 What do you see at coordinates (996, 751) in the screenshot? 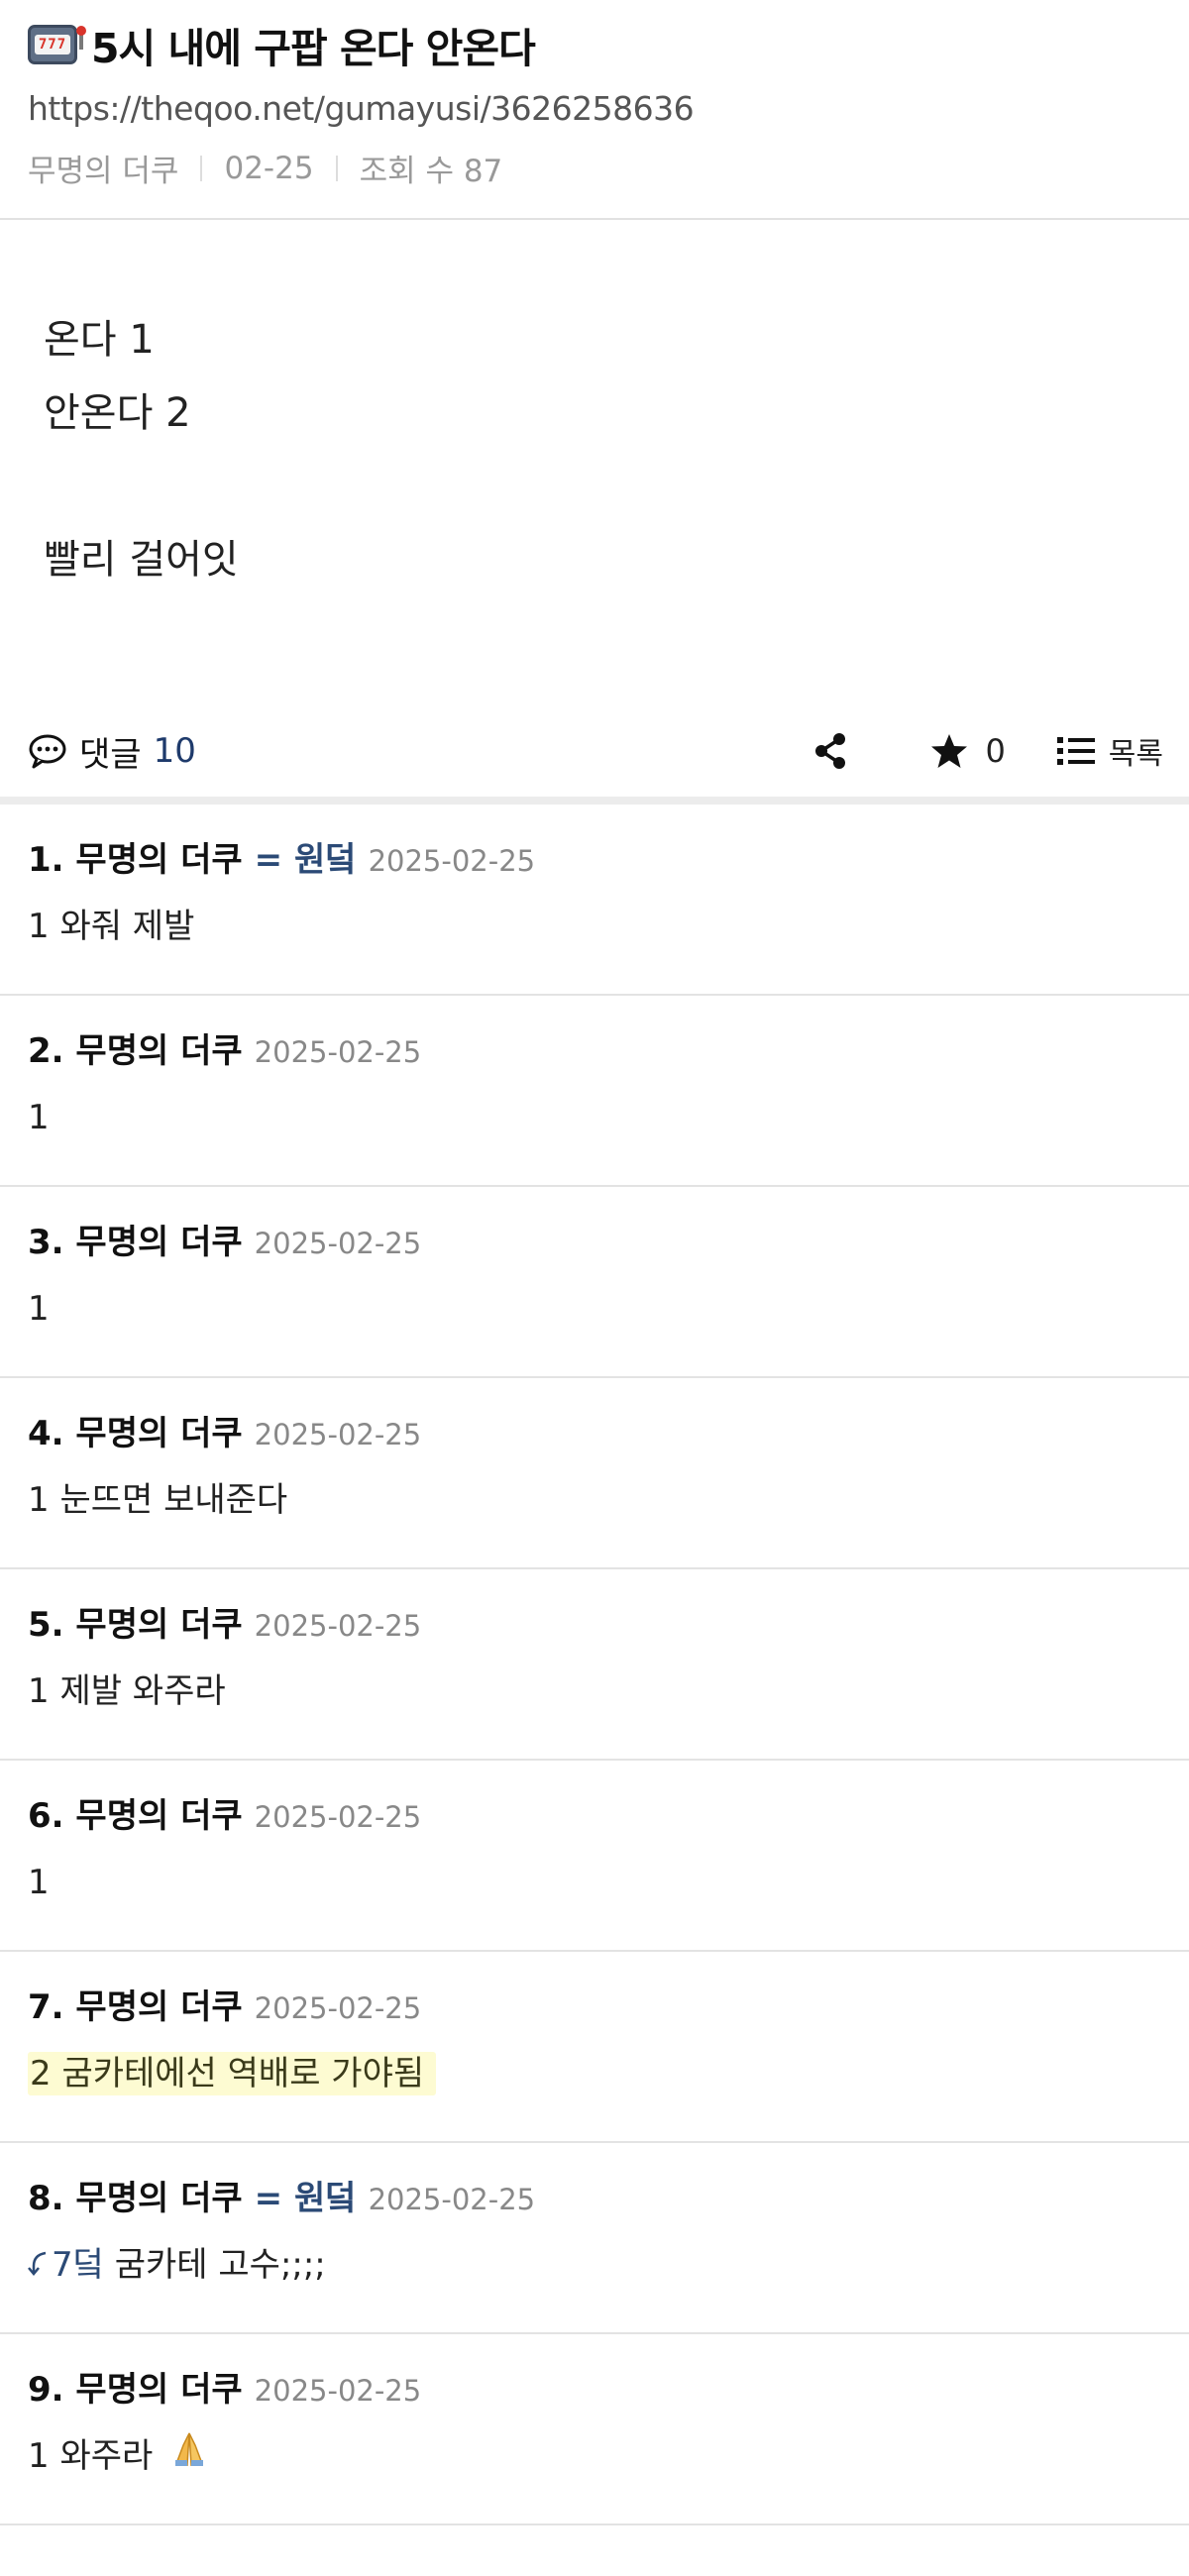
I see `star-count: 0` at bounding box center [996, 751].